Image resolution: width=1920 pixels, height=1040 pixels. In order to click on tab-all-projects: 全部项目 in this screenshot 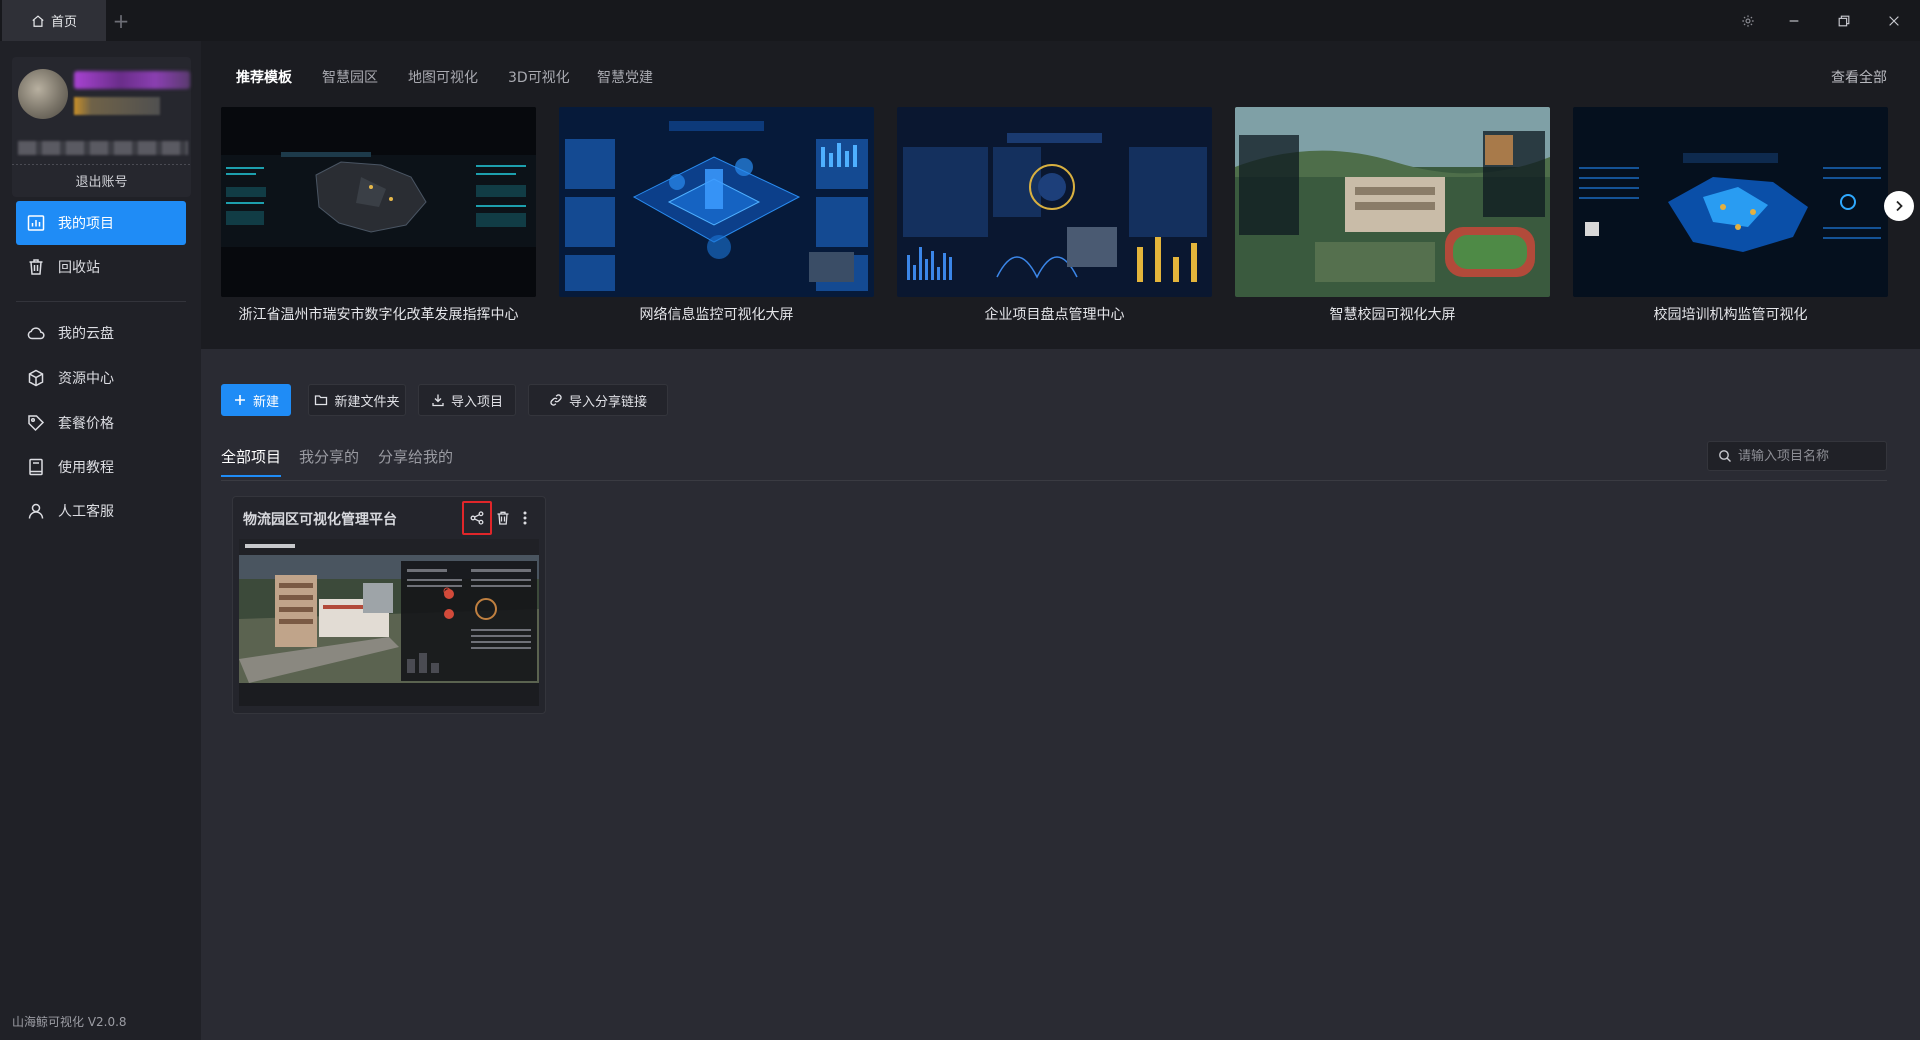, I will do `click(251, 456)`.